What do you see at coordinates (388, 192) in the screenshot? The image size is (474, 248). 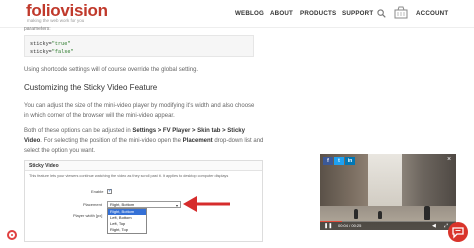 I see `mini-video-player: f t in × ❚❚ 00:04 / 00:25 ◀ ⤢` at bounding box center [388, 192].